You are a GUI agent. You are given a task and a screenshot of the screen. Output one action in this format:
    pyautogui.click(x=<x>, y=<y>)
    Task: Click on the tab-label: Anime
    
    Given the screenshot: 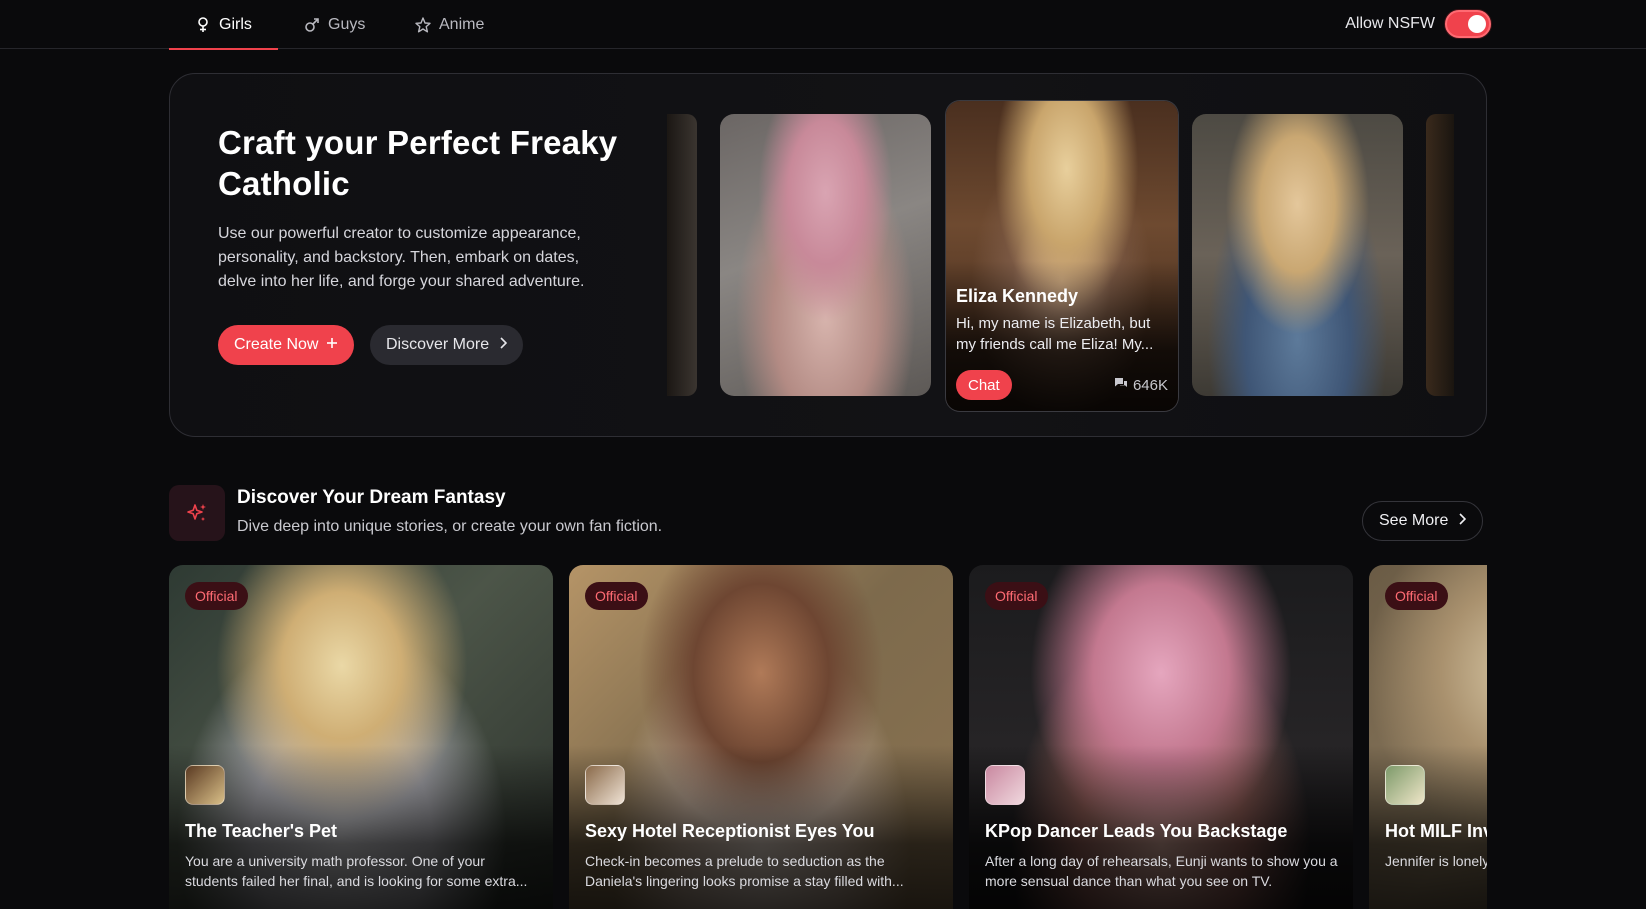 What is the action you would take?
    pyautogui.click(x=462, y=24)
    